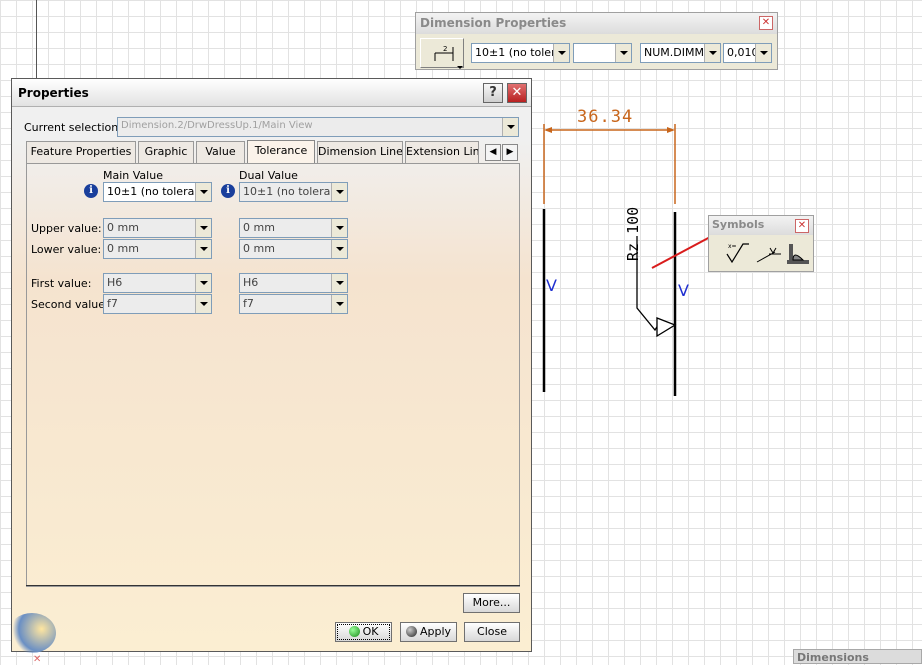 The width and height of the screenshot is (922, 665). I want to click on apply-button: Apply, so click(428, 632).